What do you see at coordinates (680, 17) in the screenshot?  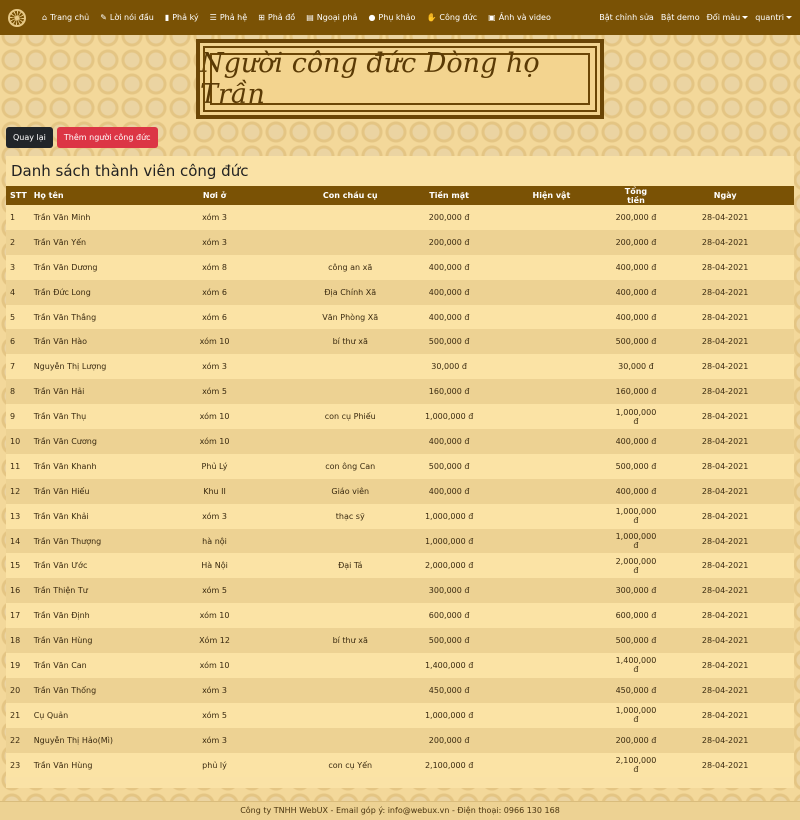 I see `toggle-demo-link: Bật demo` at bounding box center [680, 17].